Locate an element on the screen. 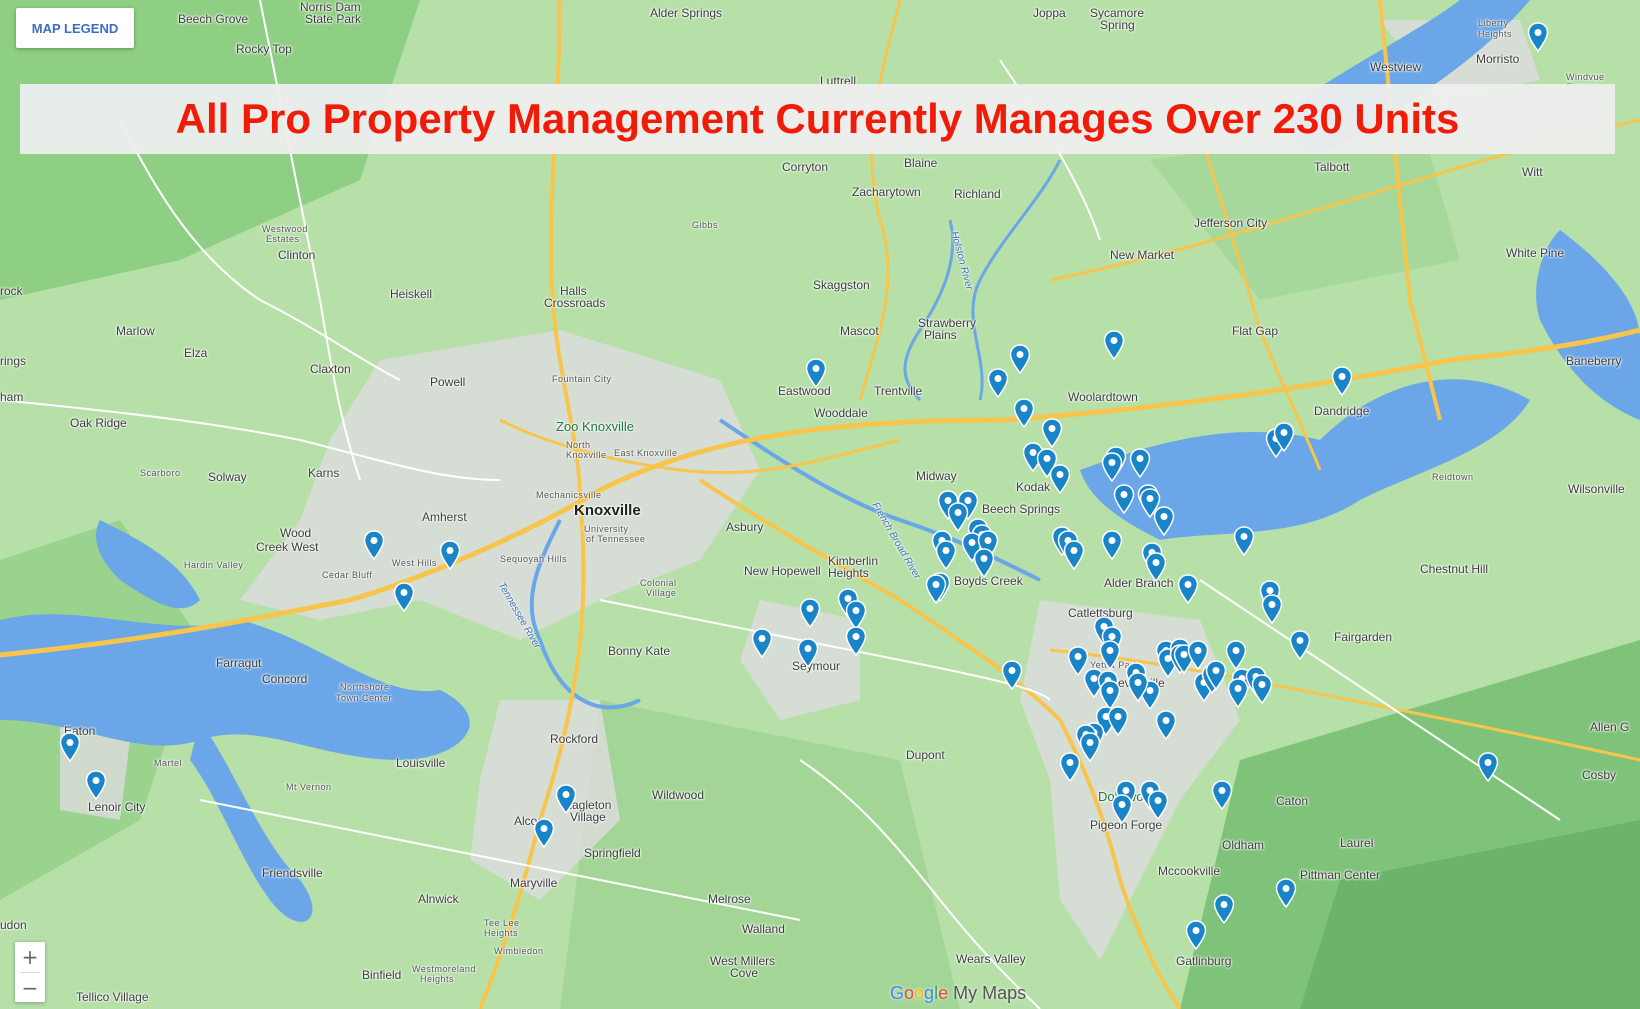  place-label: Skaggston is located at coordinates (841, 285).